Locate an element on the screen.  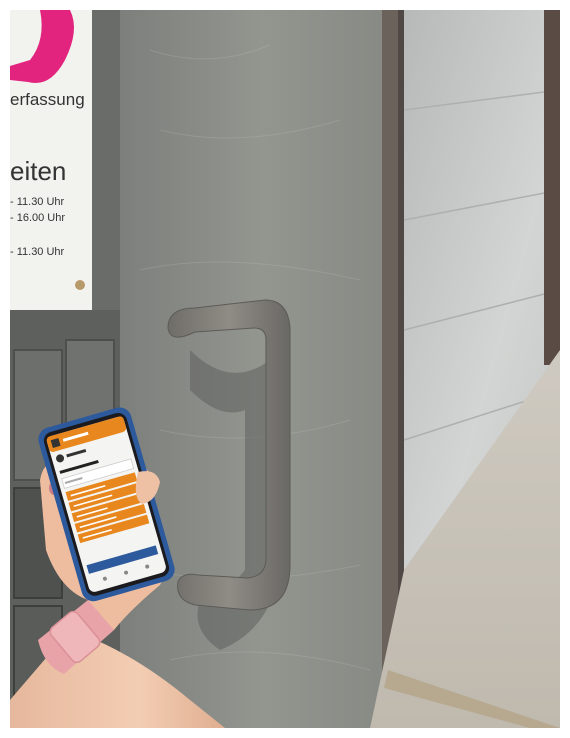
sign-text-hours-3: - 11.30 Uhr is located at coordinates (37, 252).